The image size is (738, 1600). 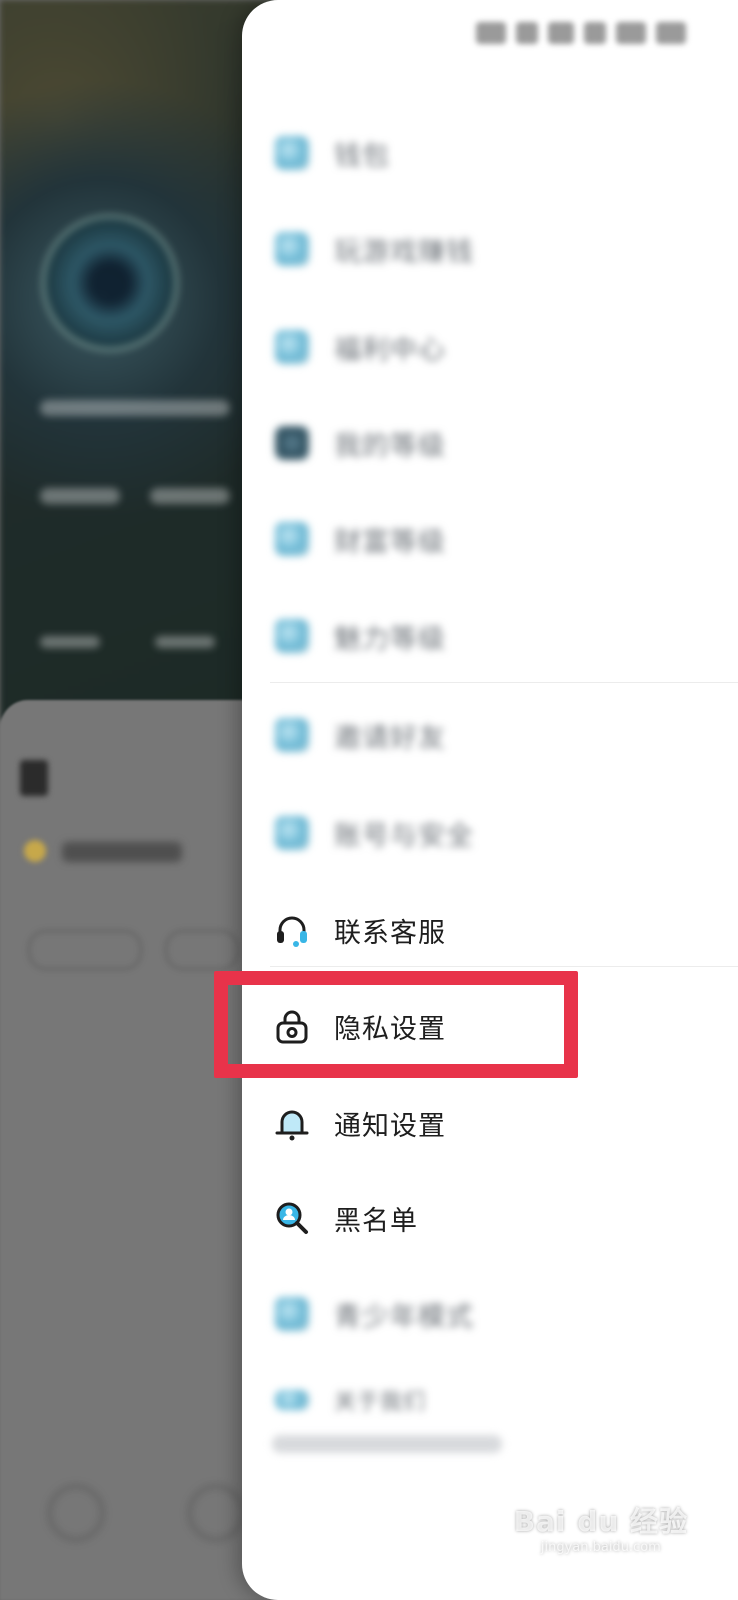 What do you see at coordinates (492, 1026) in the screenshot?
I see `menu-item-privacy-settings: 隐私设置` at bounding box center [492, 1026].